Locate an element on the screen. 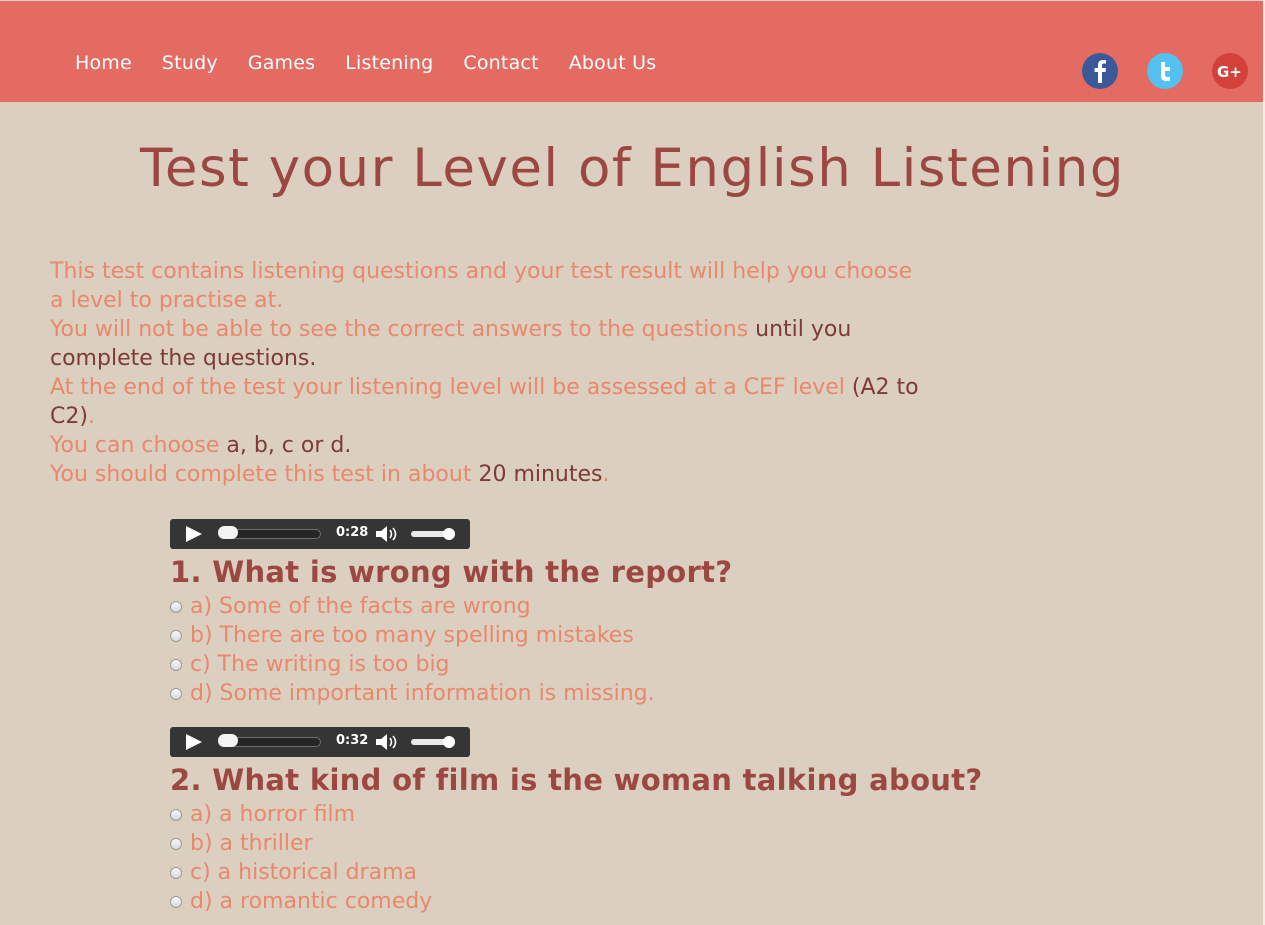 Image resolution: width=1265 pixels, height=925 pixels. nav-games-link: Games is located at coordinates (281, 63).